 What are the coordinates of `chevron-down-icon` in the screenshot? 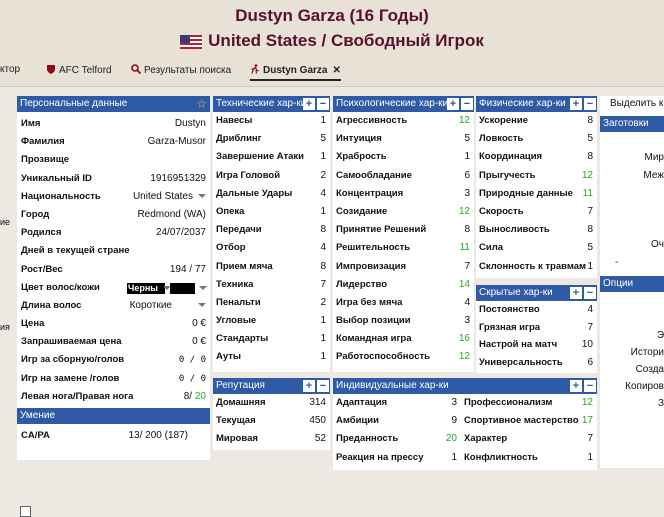 It's located at (203, 287).